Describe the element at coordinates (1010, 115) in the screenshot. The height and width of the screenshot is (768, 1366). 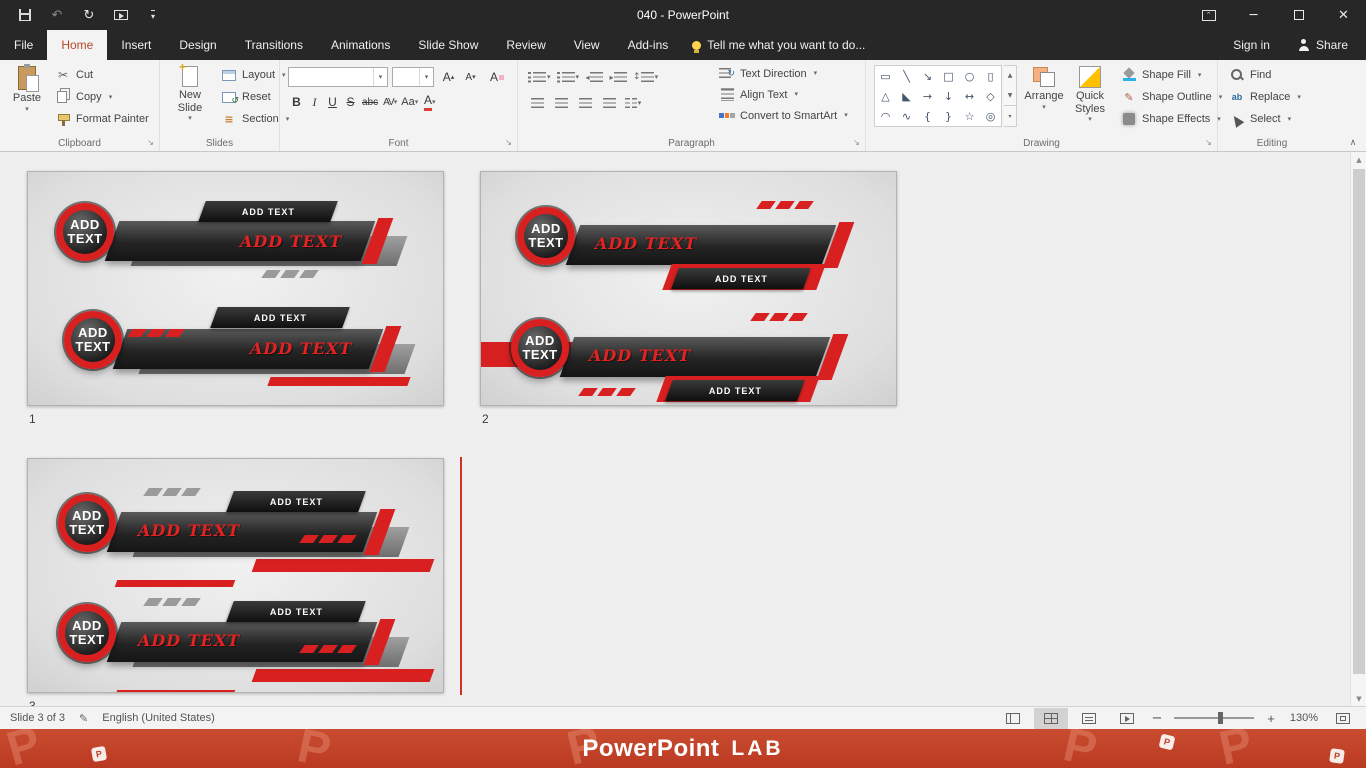
I see `gallery-more-button: ▾` at that location.